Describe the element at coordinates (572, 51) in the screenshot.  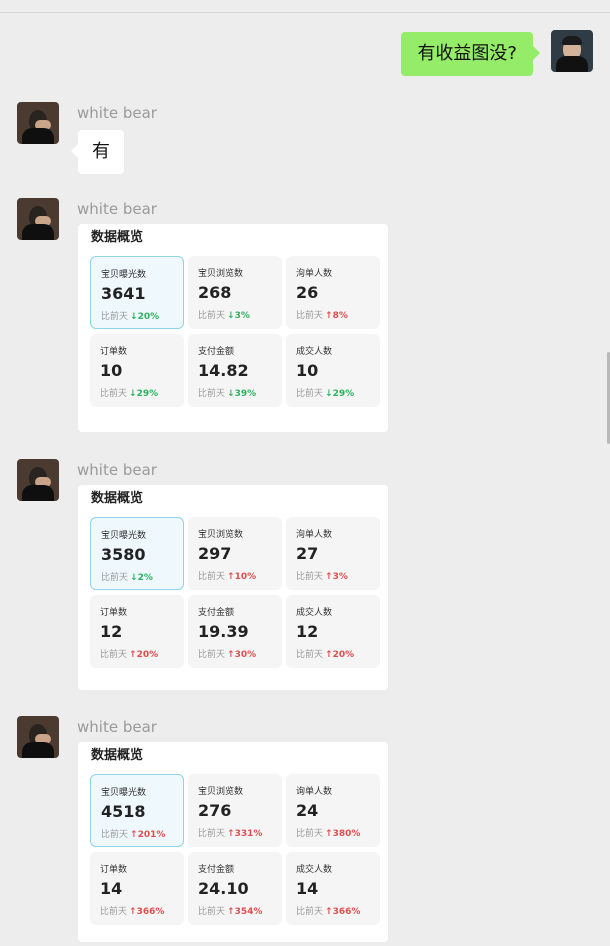
I see `self-avatar` at that location.